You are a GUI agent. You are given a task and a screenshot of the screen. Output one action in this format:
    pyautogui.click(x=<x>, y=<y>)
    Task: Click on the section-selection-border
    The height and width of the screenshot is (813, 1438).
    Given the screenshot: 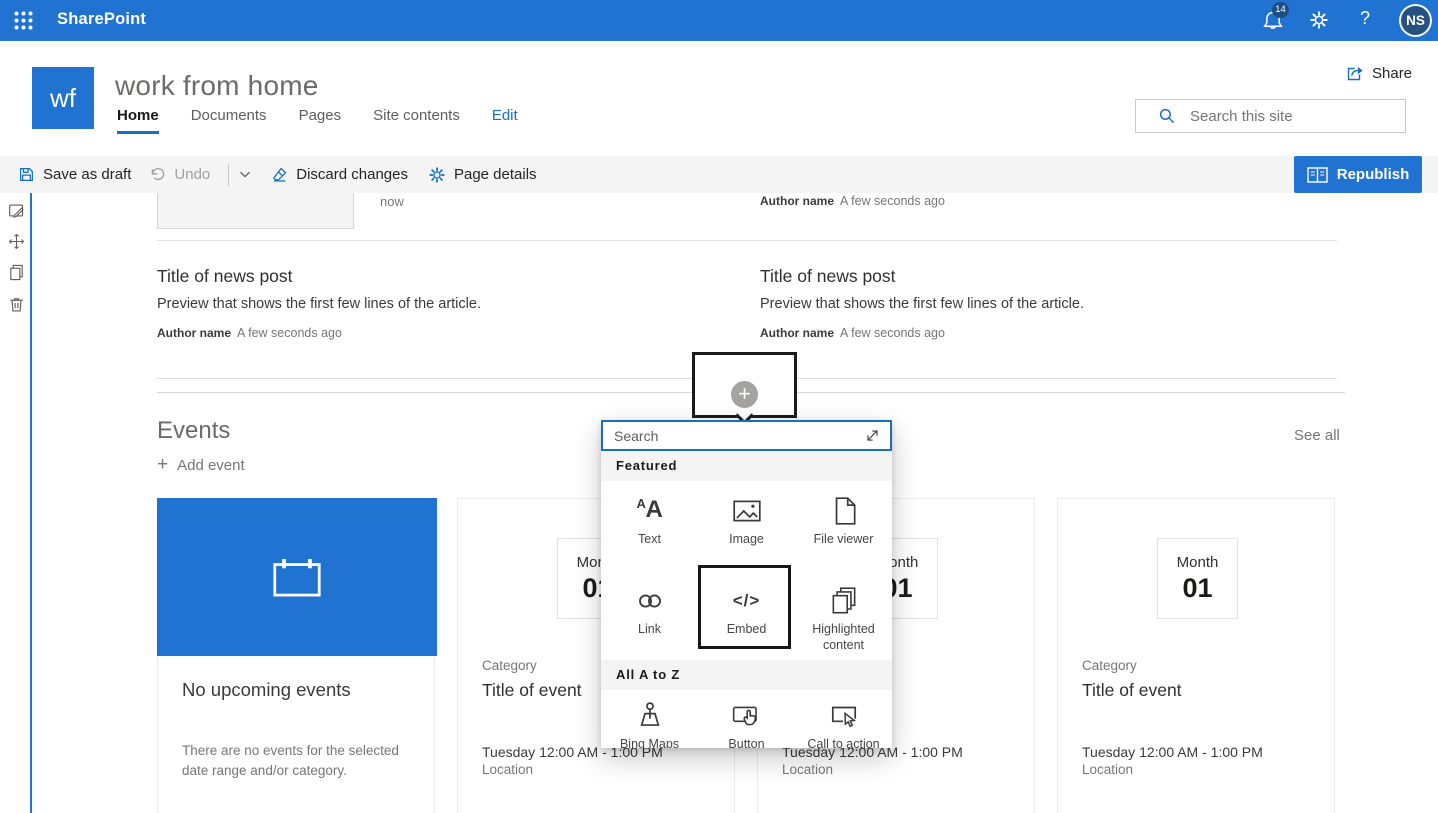 What is the action you would take?
    pyautogui.click(x=31, y=503)
    